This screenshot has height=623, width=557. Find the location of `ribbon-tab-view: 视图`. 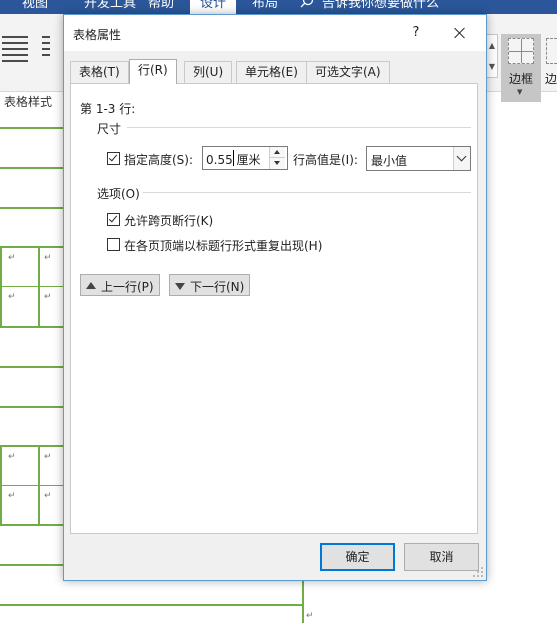

ribbon-tab-view: 视图 is located at coordinates (35, 7).